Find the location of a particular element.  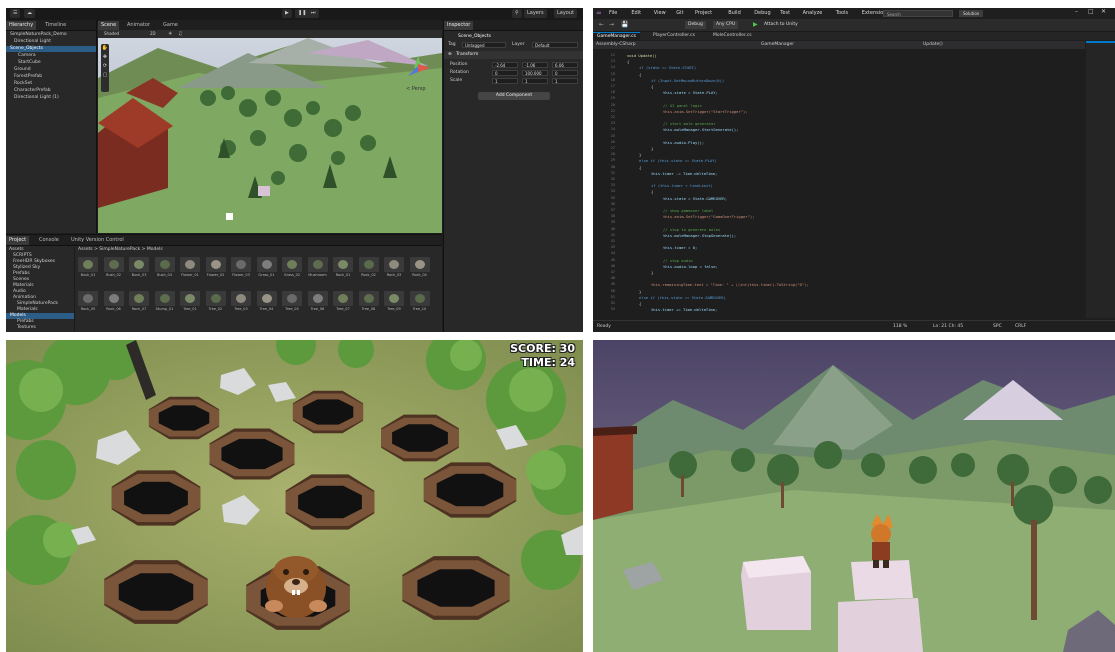

scene-viewport is located at coordinates (270, 135).